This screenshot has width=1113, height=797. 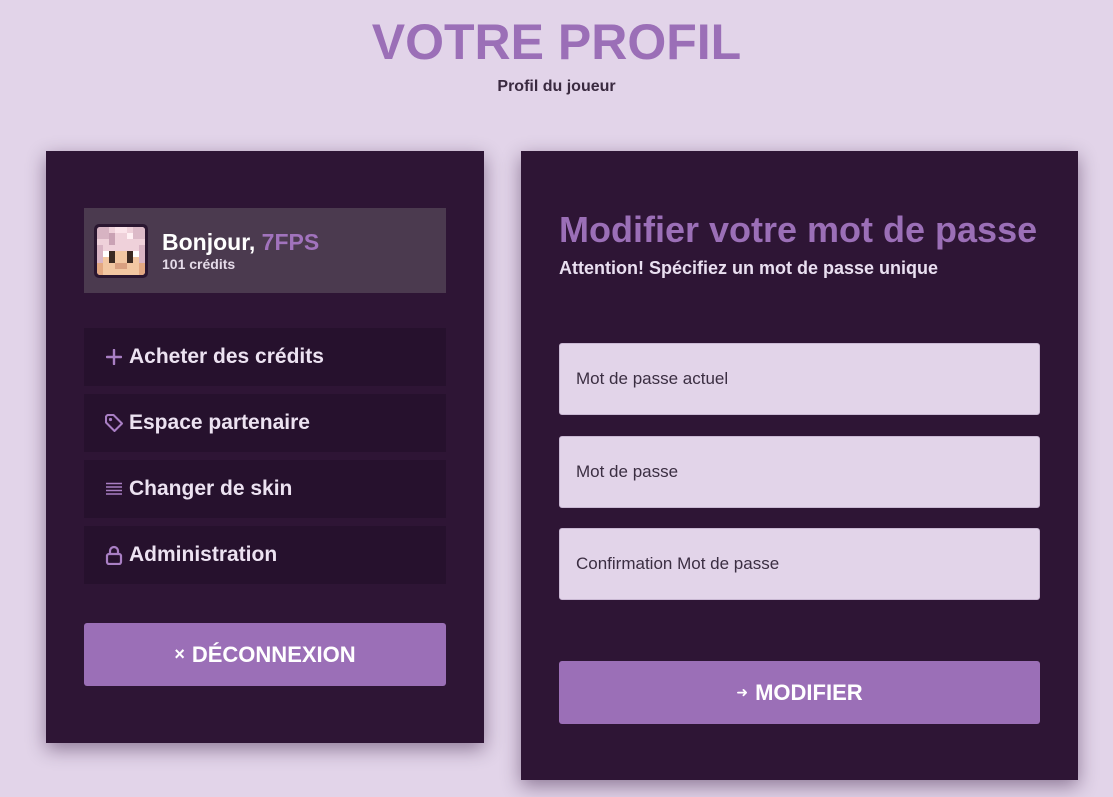 I want to click on current-password-field, so click(x=799, y=379).